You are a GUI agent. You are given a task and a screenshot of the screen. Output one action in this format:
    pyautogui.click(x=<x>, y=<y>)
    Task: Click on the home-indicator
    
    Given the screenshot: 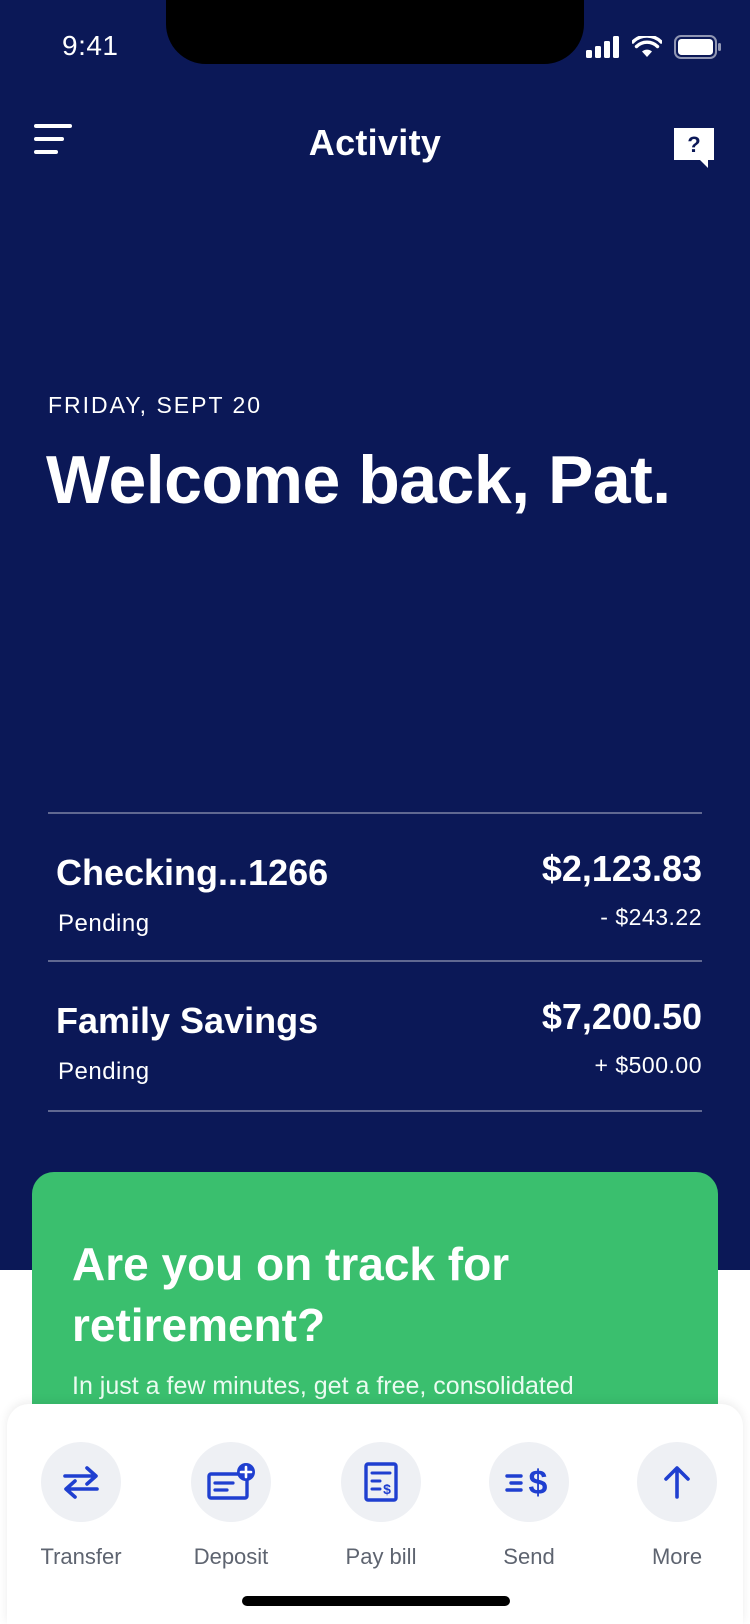 What is the action you would take?
    pyautogui.click(x=376, y=1601)
    